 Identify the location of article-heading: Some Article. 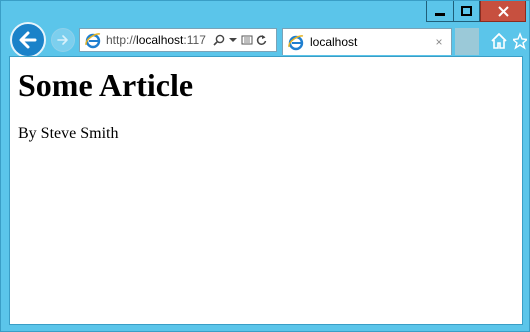
(106, 85).